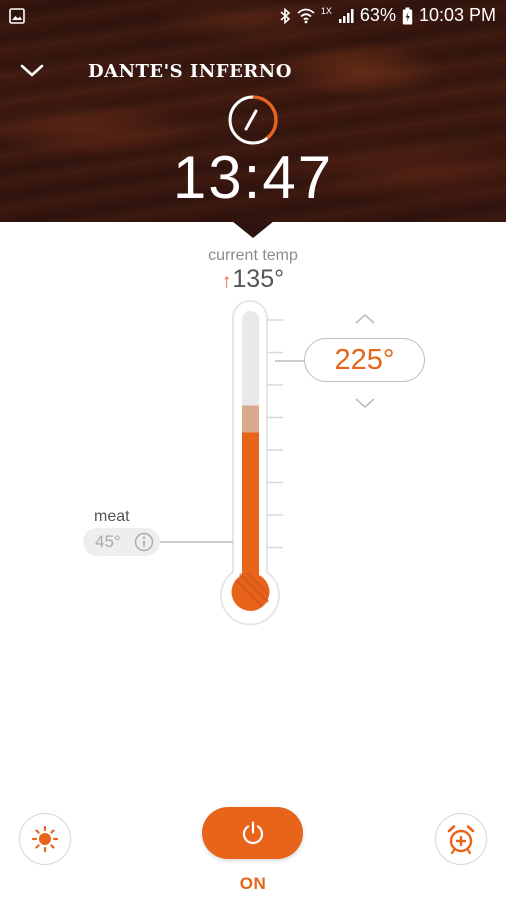 Image resolution: width=506 pixels, height=900 pixels. I want to click on light-button, so click(45, 839).